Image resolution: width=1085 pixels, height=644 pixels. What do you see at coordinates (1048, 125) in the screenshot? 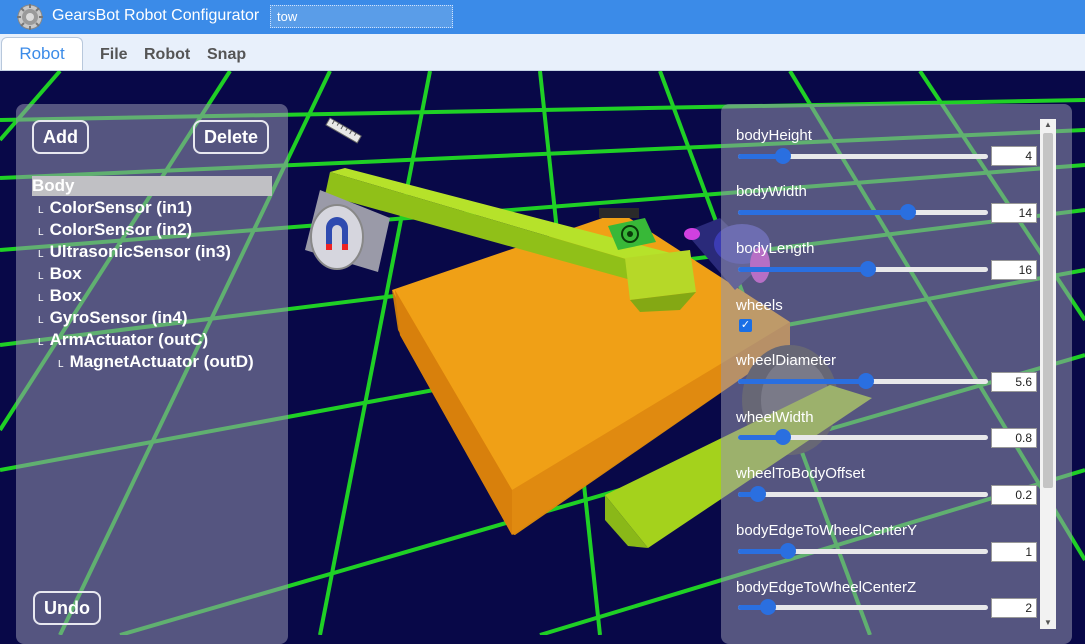
I see `scroll-up-icon: ▲` at bounding box center [1048, 125].